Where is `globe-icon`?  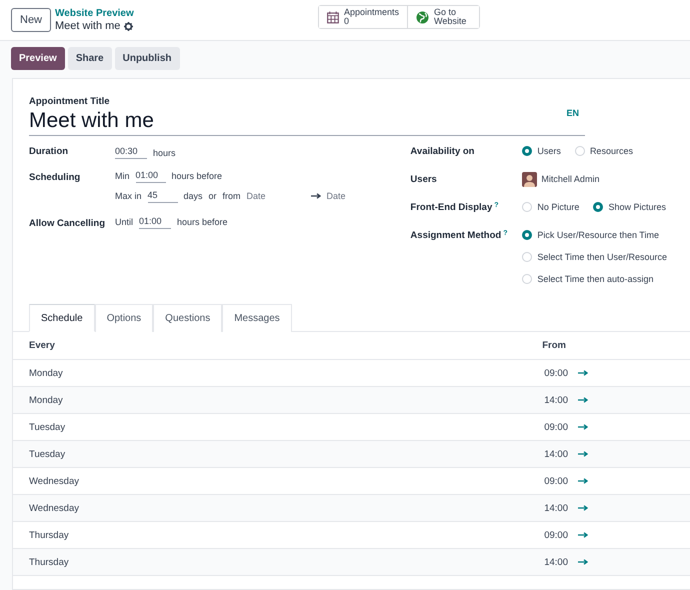
globe-icon is located at coordinates (422, 17).